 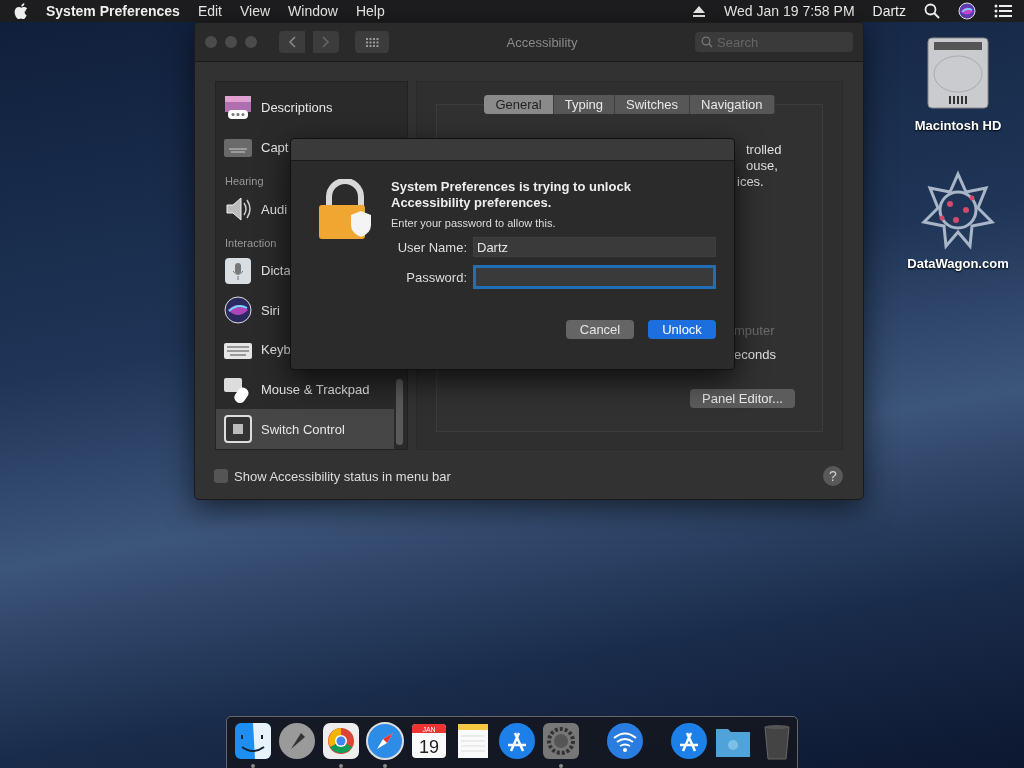 I want to click on setting-text: ouse,, so click(x=762, y=165).